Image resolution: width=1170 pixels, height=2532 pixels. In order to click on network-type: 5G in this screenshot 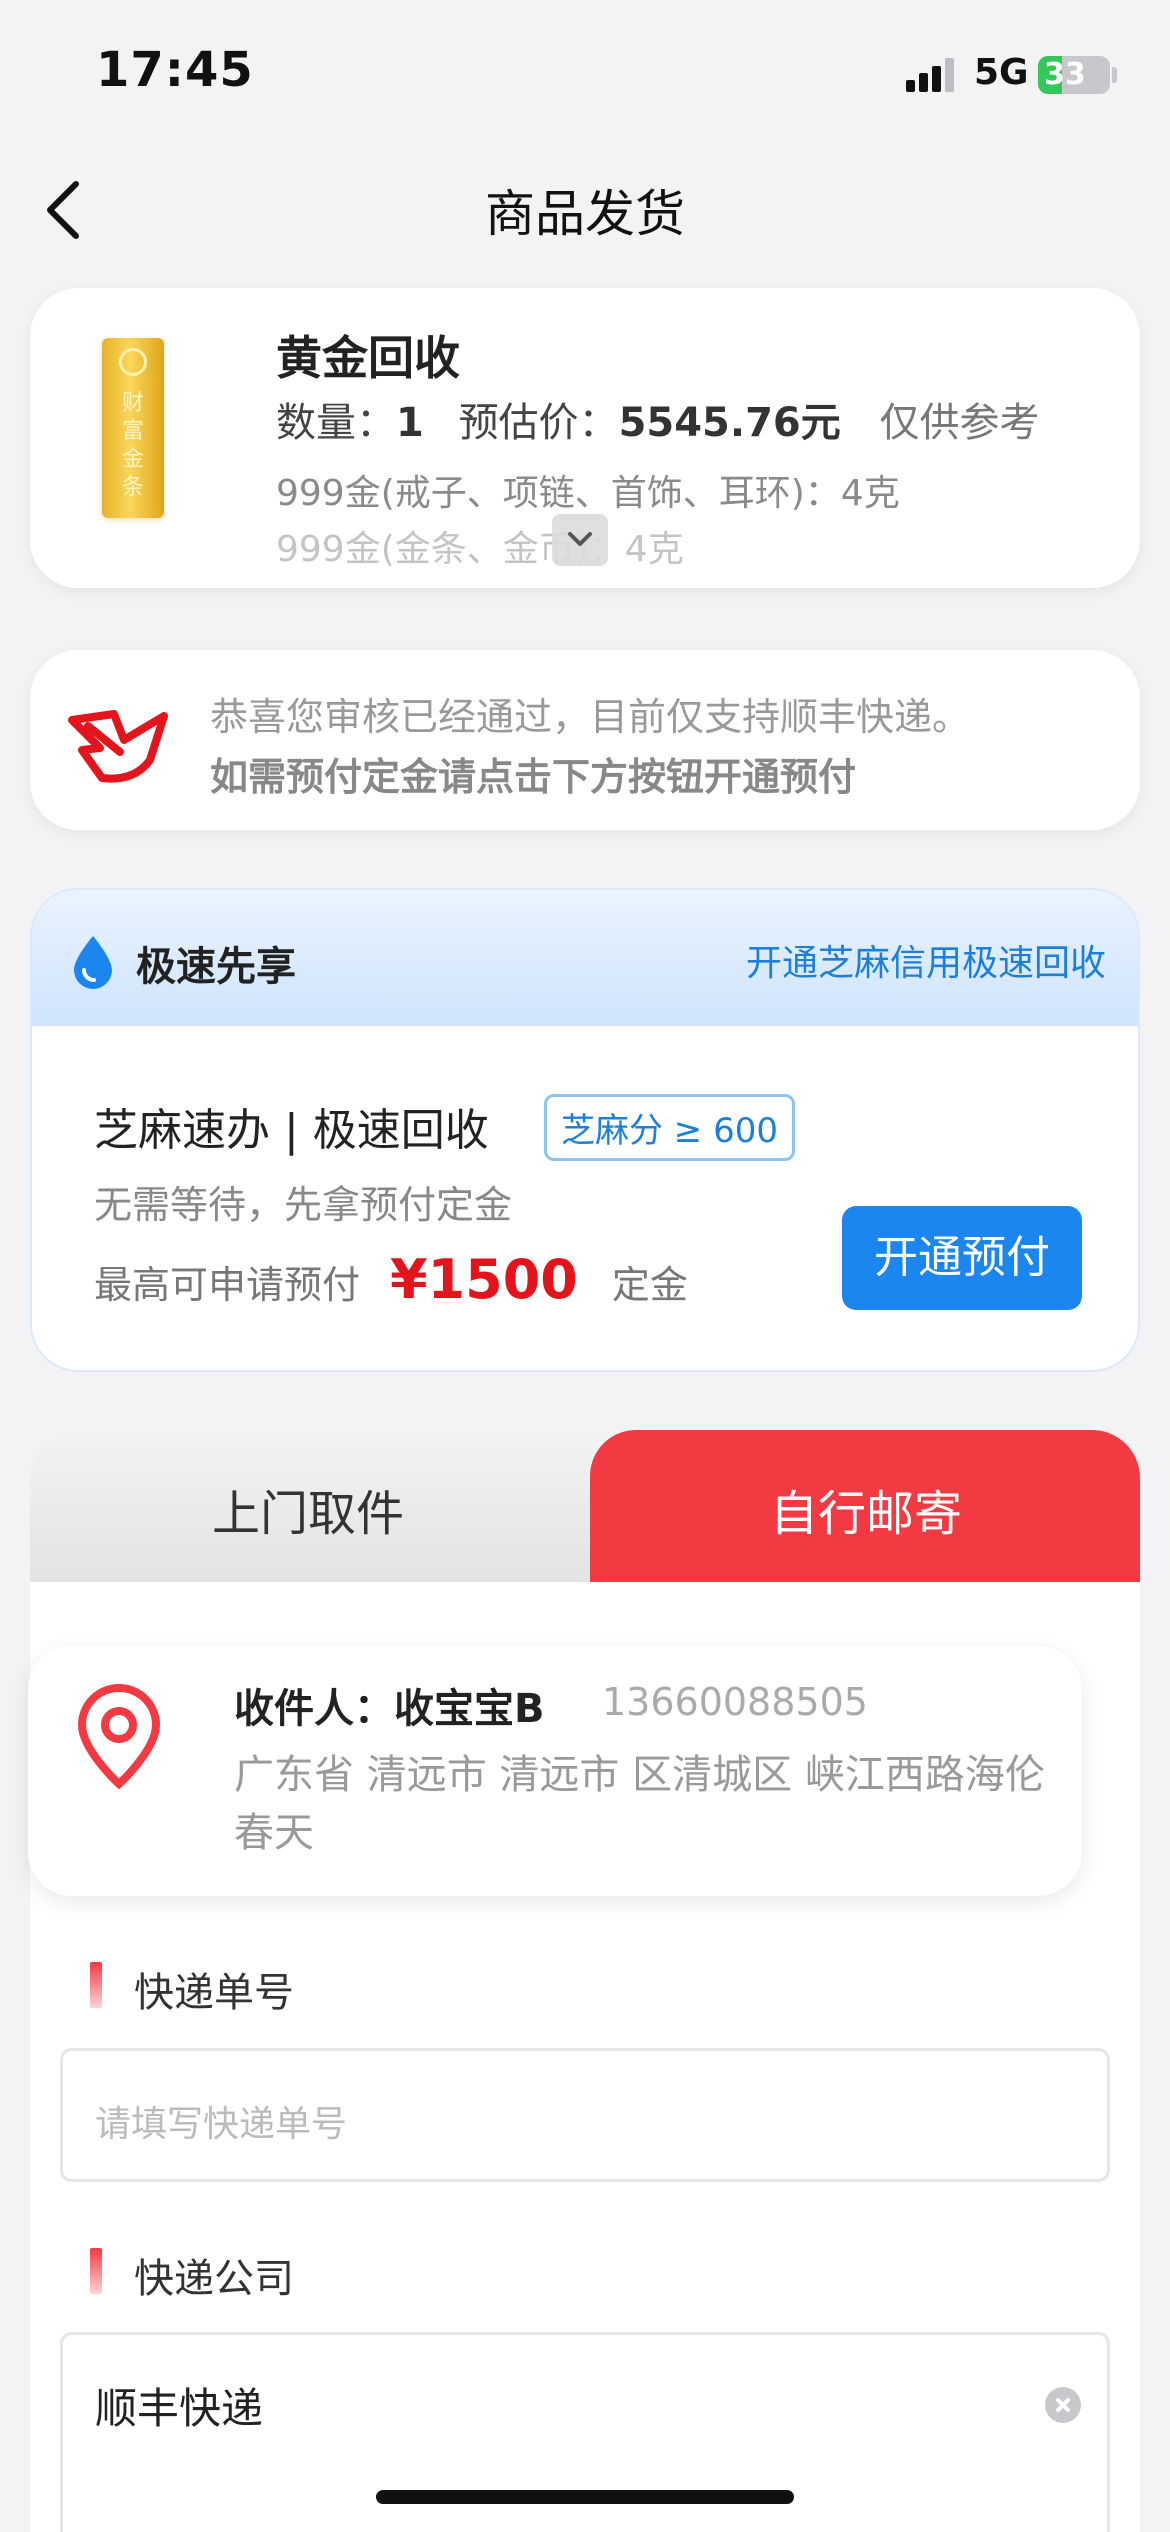, I will do `click(1001, 72)`.